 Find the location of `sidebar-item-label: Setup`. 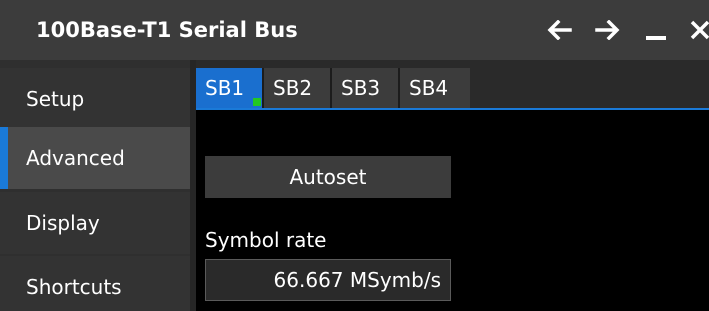

sidebar-item-label: Setup is located at coordinates (55, 99).